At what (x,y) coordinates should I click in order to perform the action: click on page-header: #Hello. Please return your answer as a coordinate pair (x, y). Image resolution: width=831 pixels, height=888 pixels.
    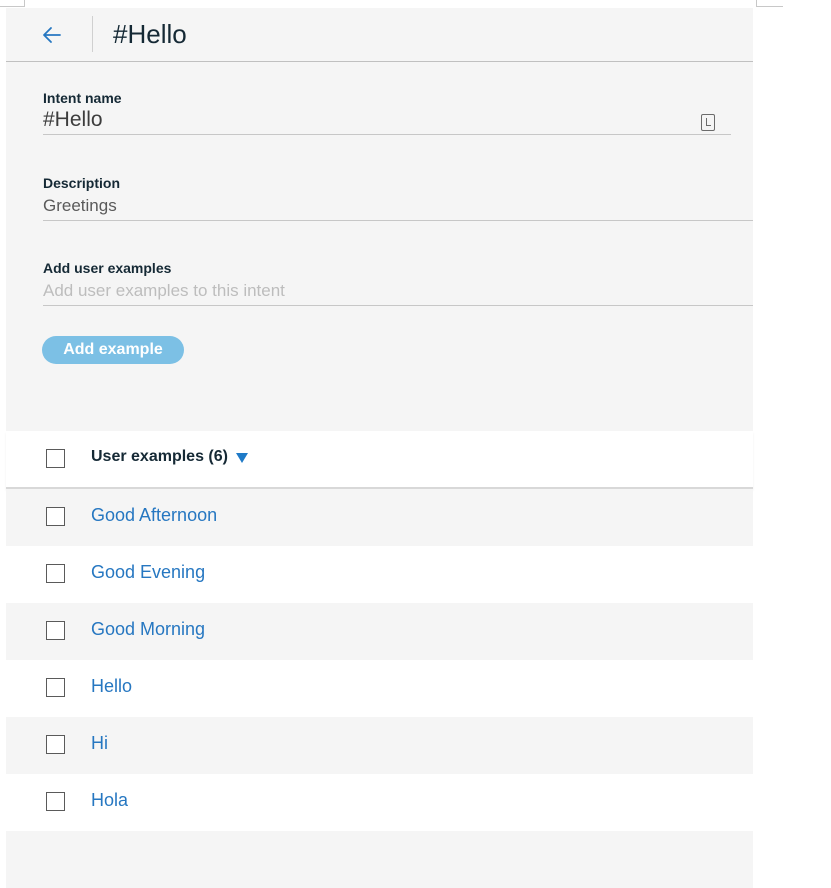
    Looking at the image, I should click on (379, 35).